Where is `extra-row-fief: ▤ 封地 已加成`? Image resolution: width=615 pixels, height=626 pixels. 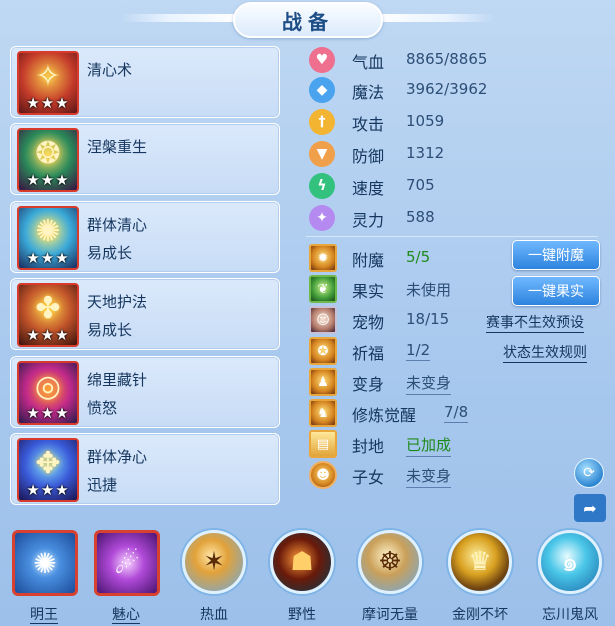 extra-row-fief: ▤ 封地 已加成 is located at coordinates (456, 444).